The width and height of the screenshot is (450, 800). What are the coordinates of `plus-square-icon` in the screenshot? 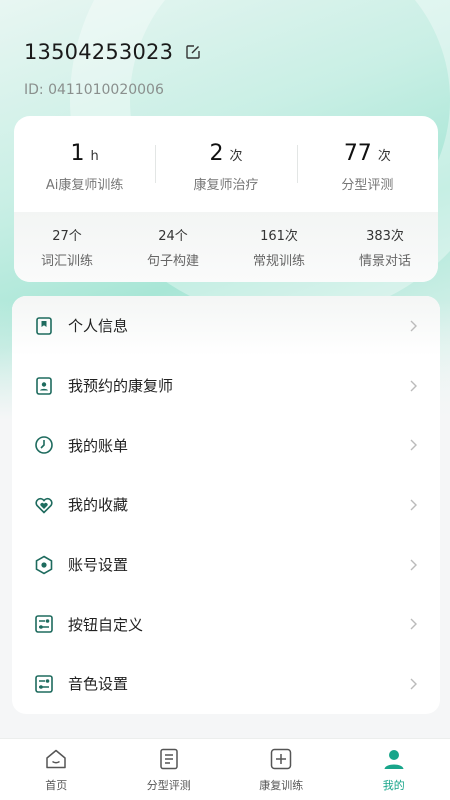 It's located at (281, 759).